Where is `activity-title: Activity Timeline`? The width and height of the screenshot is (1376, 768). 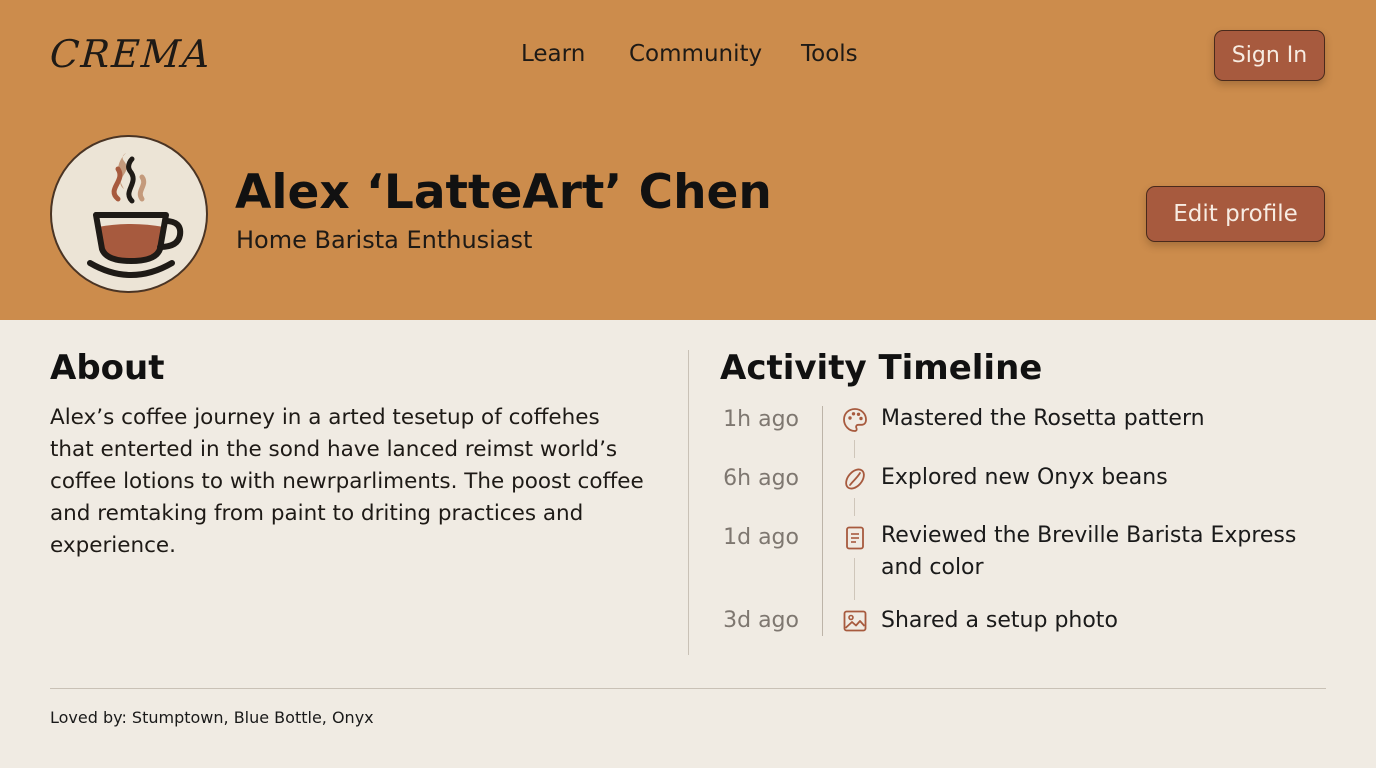 activity-title: Activity Timeline is located at coordinates (881, 368).